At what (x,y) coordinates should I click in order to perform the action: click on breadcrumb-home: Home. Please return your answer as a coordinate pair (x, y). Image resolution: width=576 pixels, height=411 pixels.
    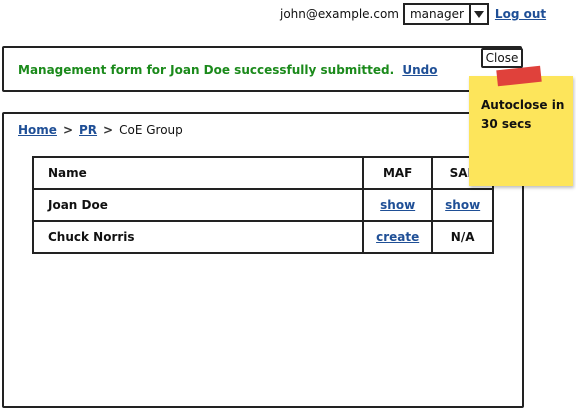
    Looking at the image, I should click on (37, 130).